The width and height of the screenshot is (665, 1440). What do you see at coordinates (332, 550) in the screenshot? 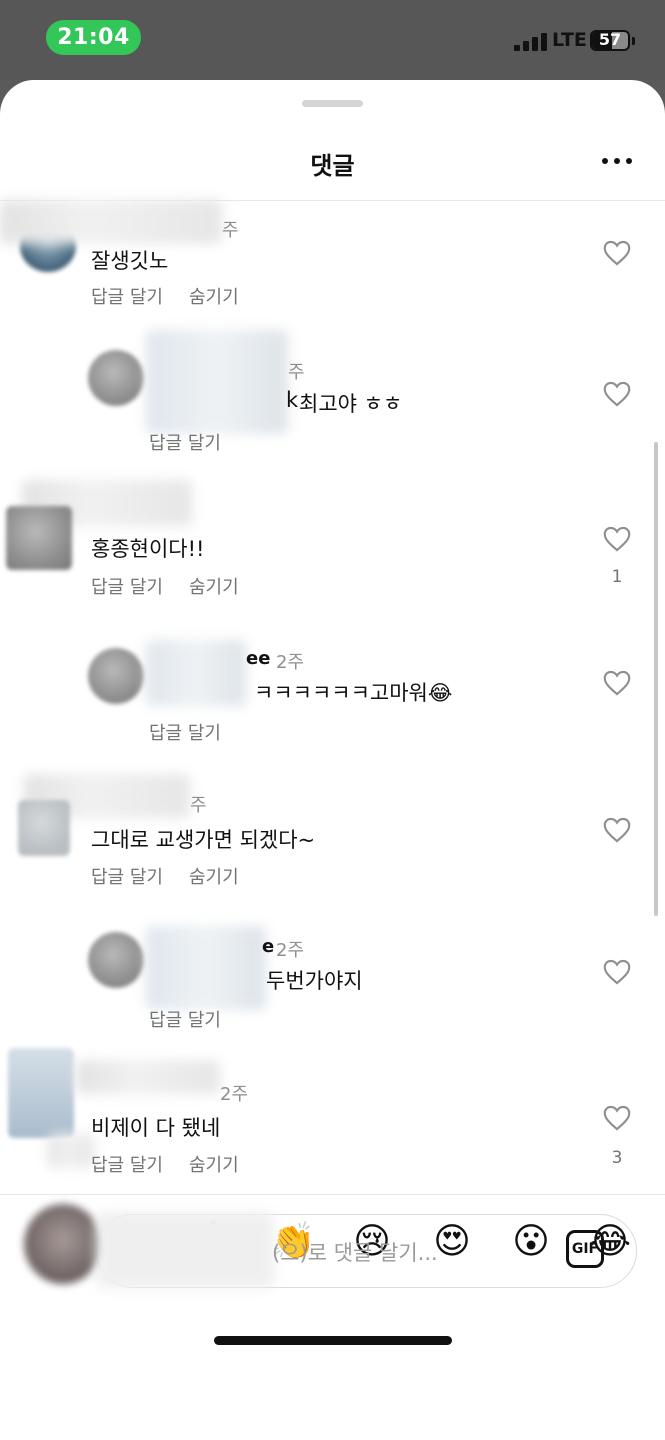
I see `comment-item: 홍종현이다!! 답글 달기 숨기기 1` at bounding box center [332, 550].